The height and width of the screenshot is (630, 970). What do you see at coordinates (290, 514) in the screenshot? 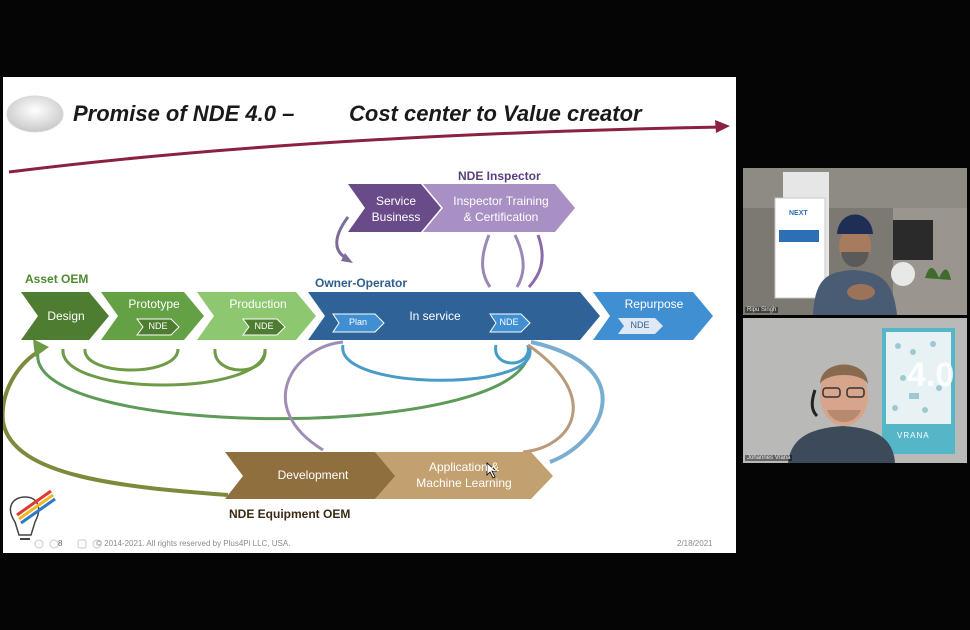
I see `group-label-nde-equipment-oem: NDE Equipment OEM` at bounding box center [290, 514].